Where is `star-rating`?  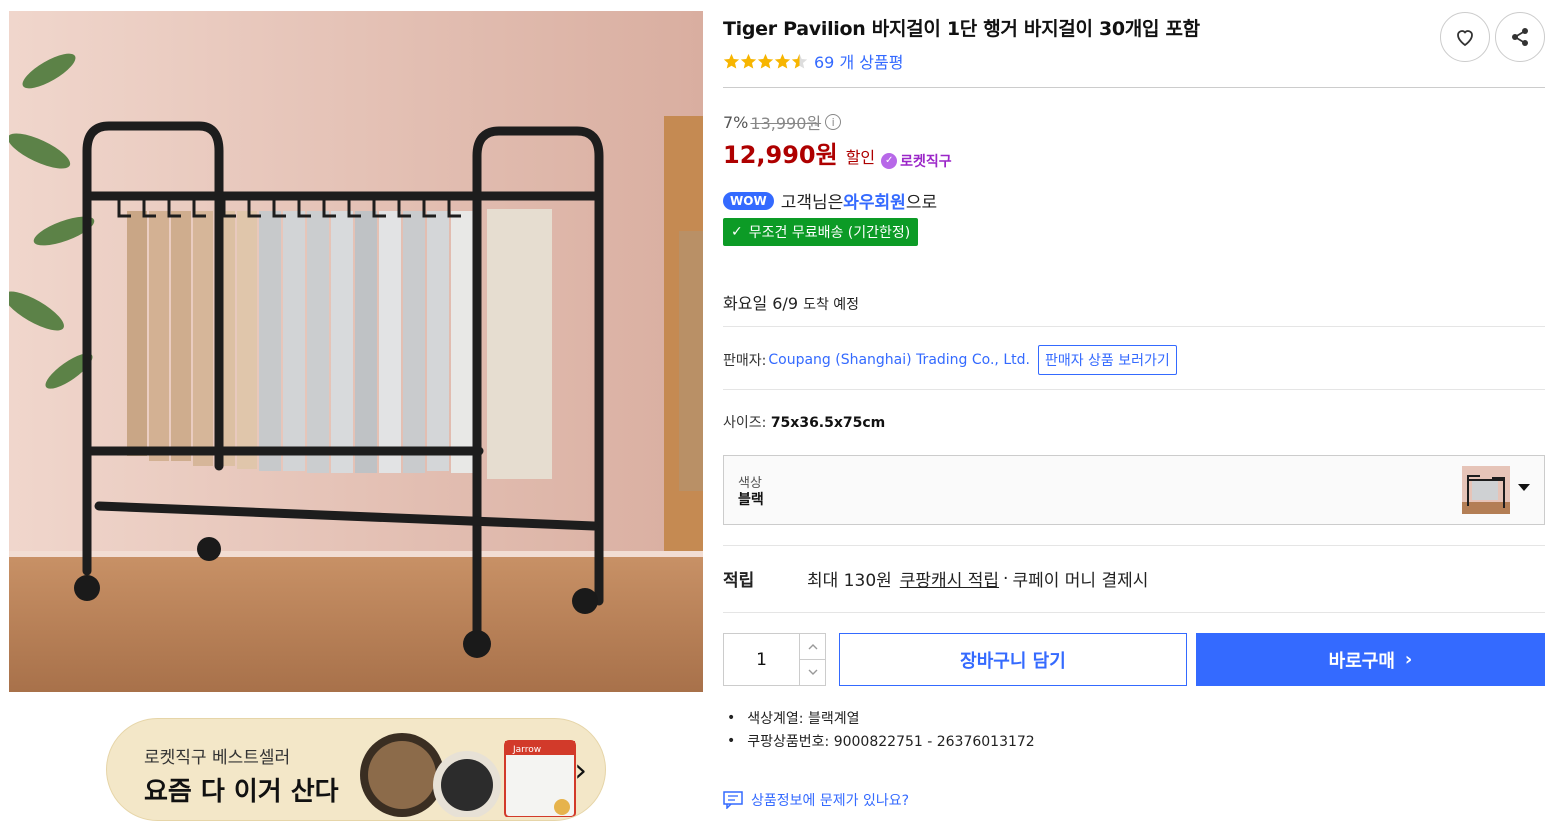 star-rating is located at coordinates (765, 61).